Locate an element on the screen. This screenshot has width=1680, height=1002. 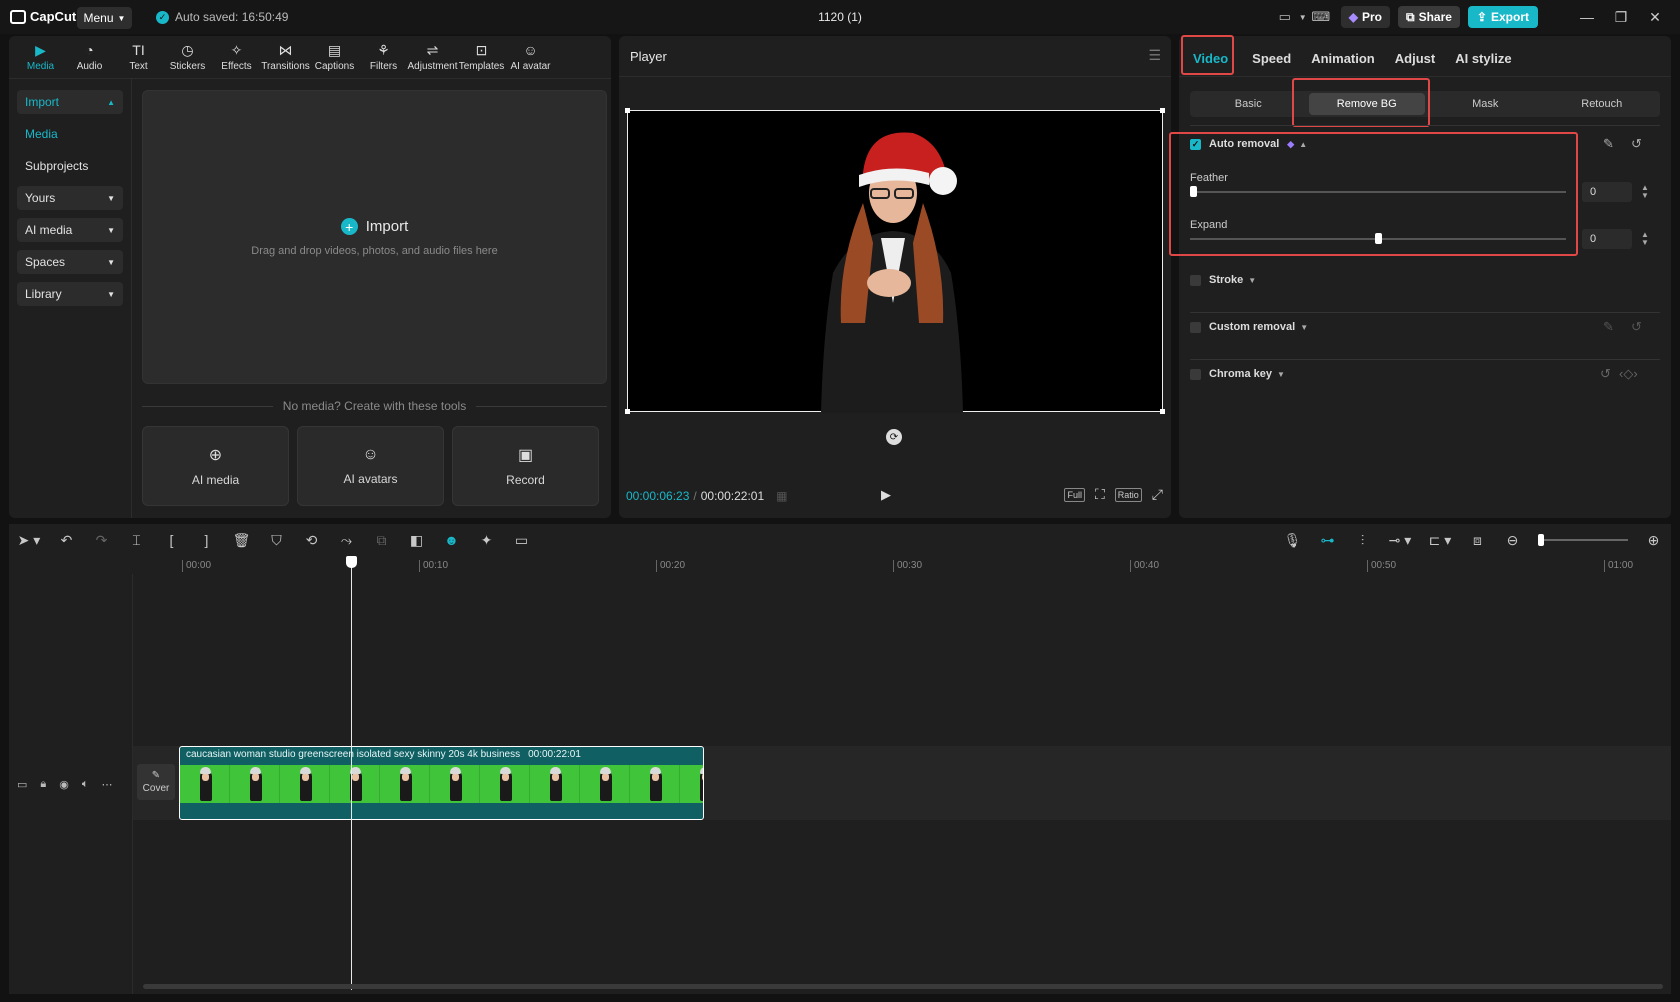
split-left-icon: [ is located at coordinates (171, 540).